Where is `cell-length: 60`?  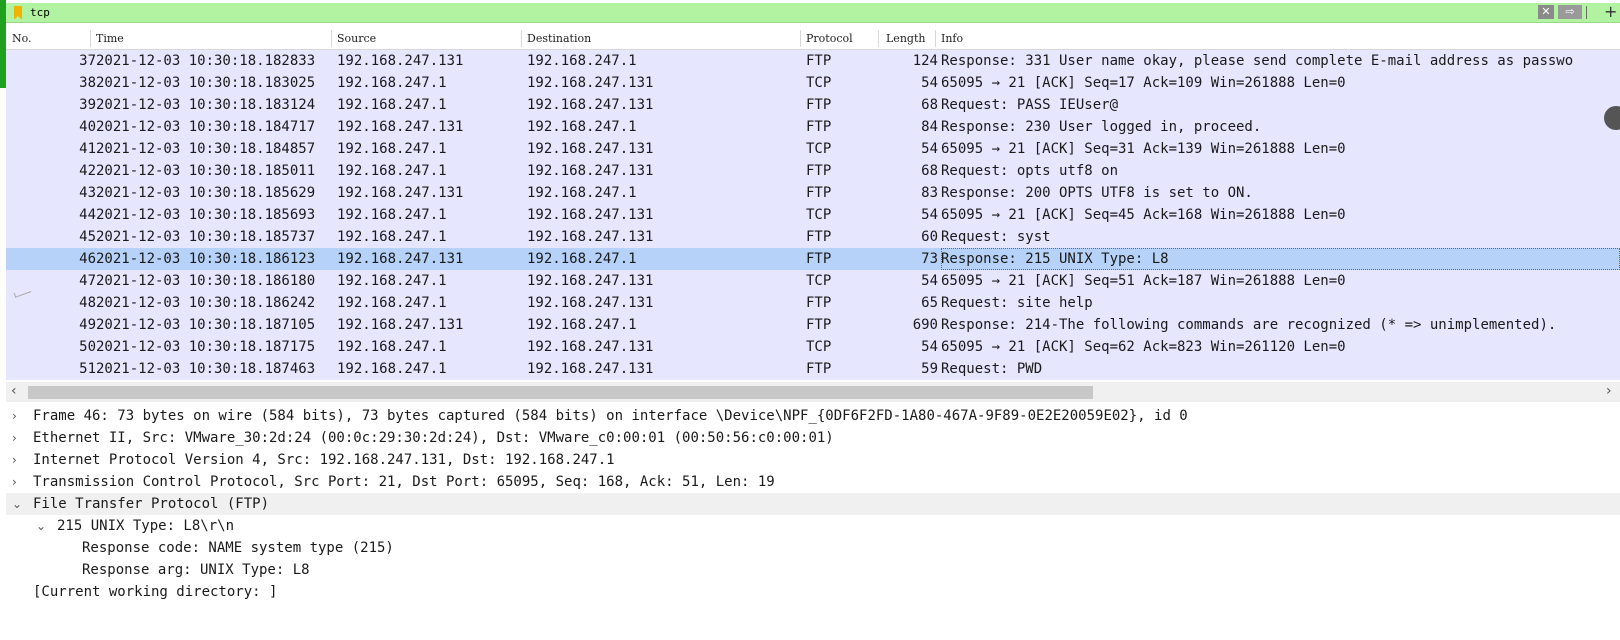 cell-length: 60 is located at coordinates (929, 237).